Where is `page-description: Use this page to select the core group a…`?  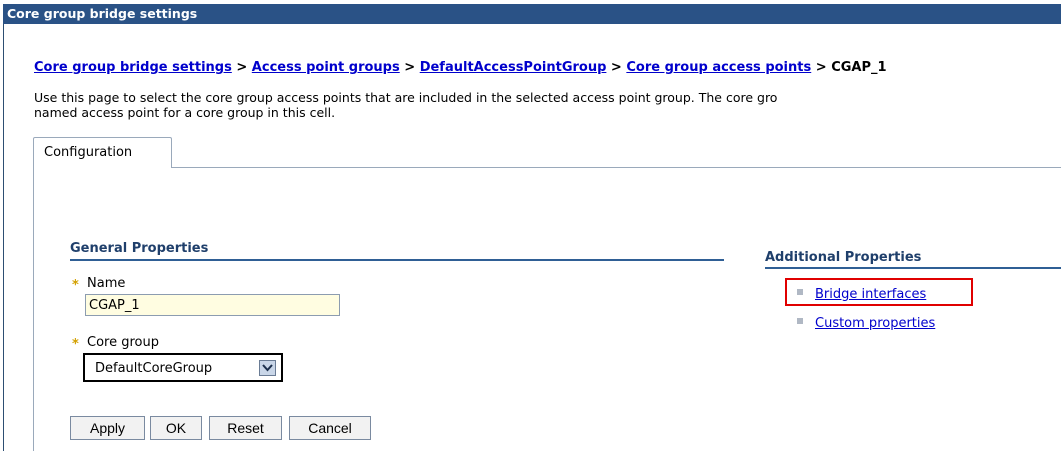 page-description: Use this page to select the core group a… is located at coordinates (547, 105).